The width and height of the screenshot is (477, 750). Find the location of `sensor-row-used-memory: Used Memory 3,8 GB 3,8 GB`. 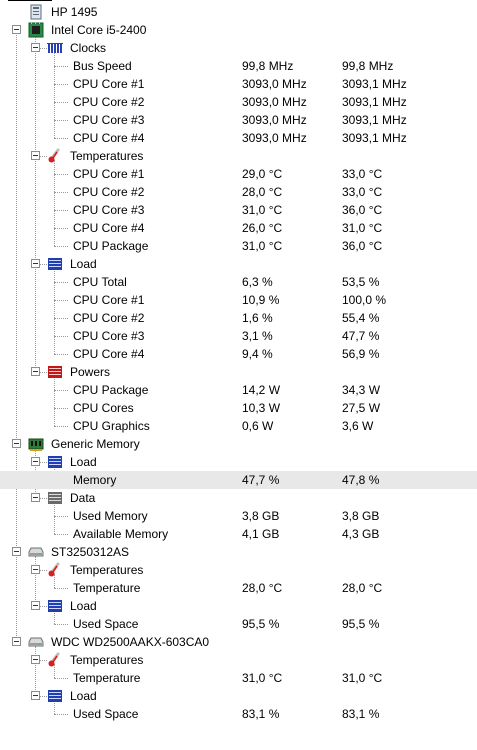

sensor-row-used-memory: Used Memory 3,8 GB 3,8 GB is located at coordinates (238, 516).